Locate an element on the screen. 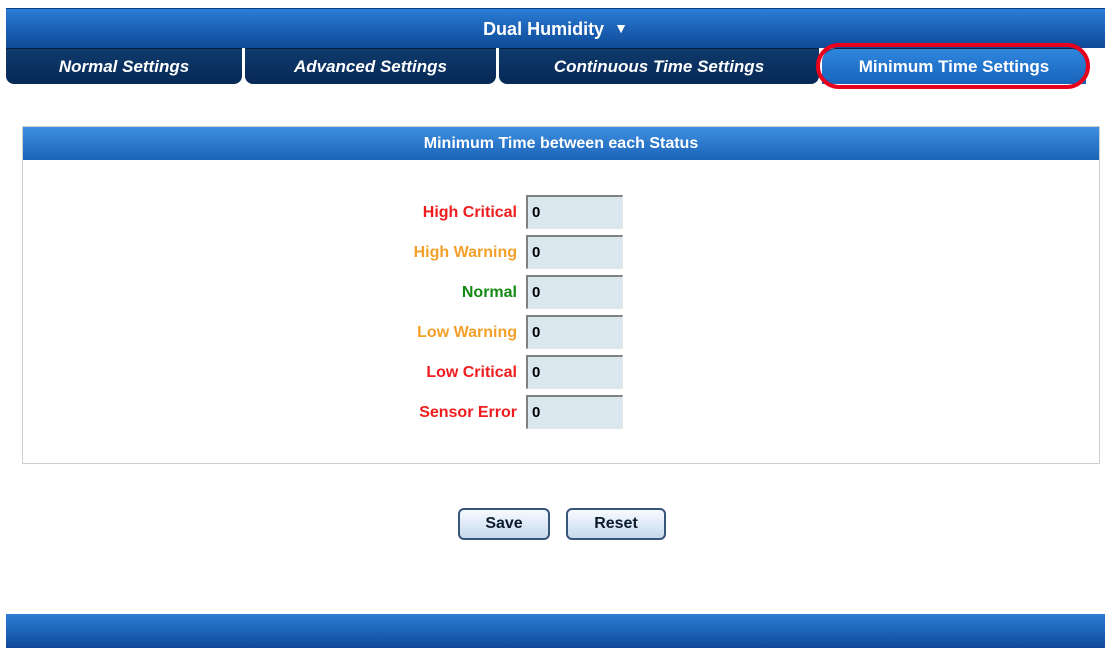 This screenshot has width=1107, height=648. row-normal: Normal is located at coordinates (561, 292).